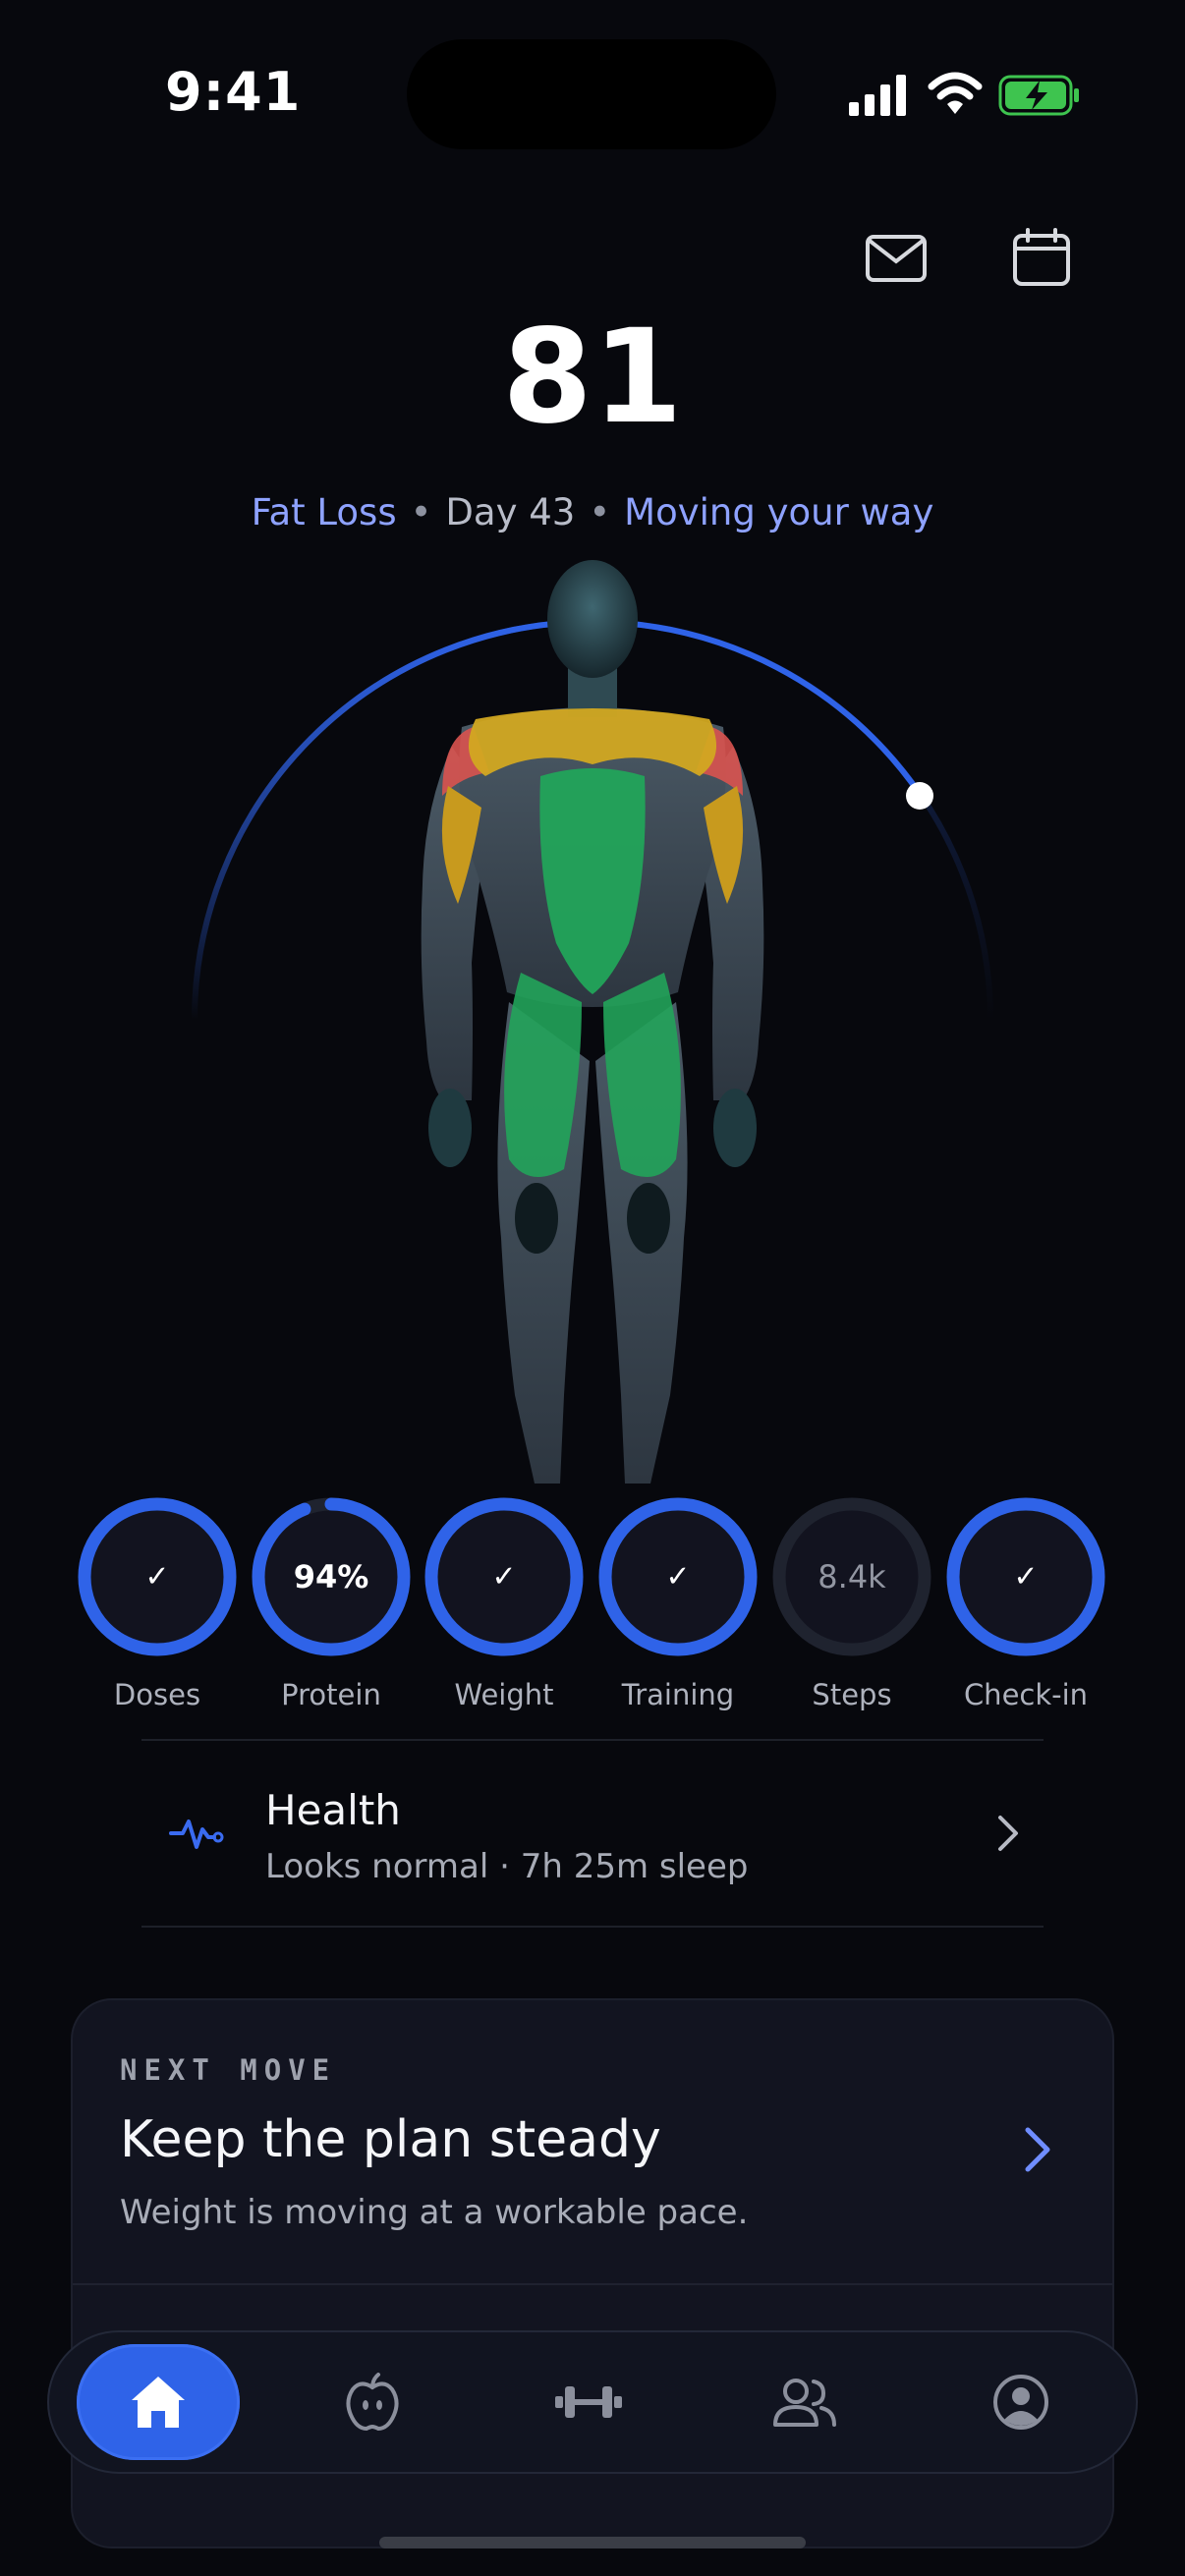 The height and width of the screenshot is (2576, 1185). Describe the element at coordinates (592, 2284) in the screenshot. I see `card-divider` at that location.